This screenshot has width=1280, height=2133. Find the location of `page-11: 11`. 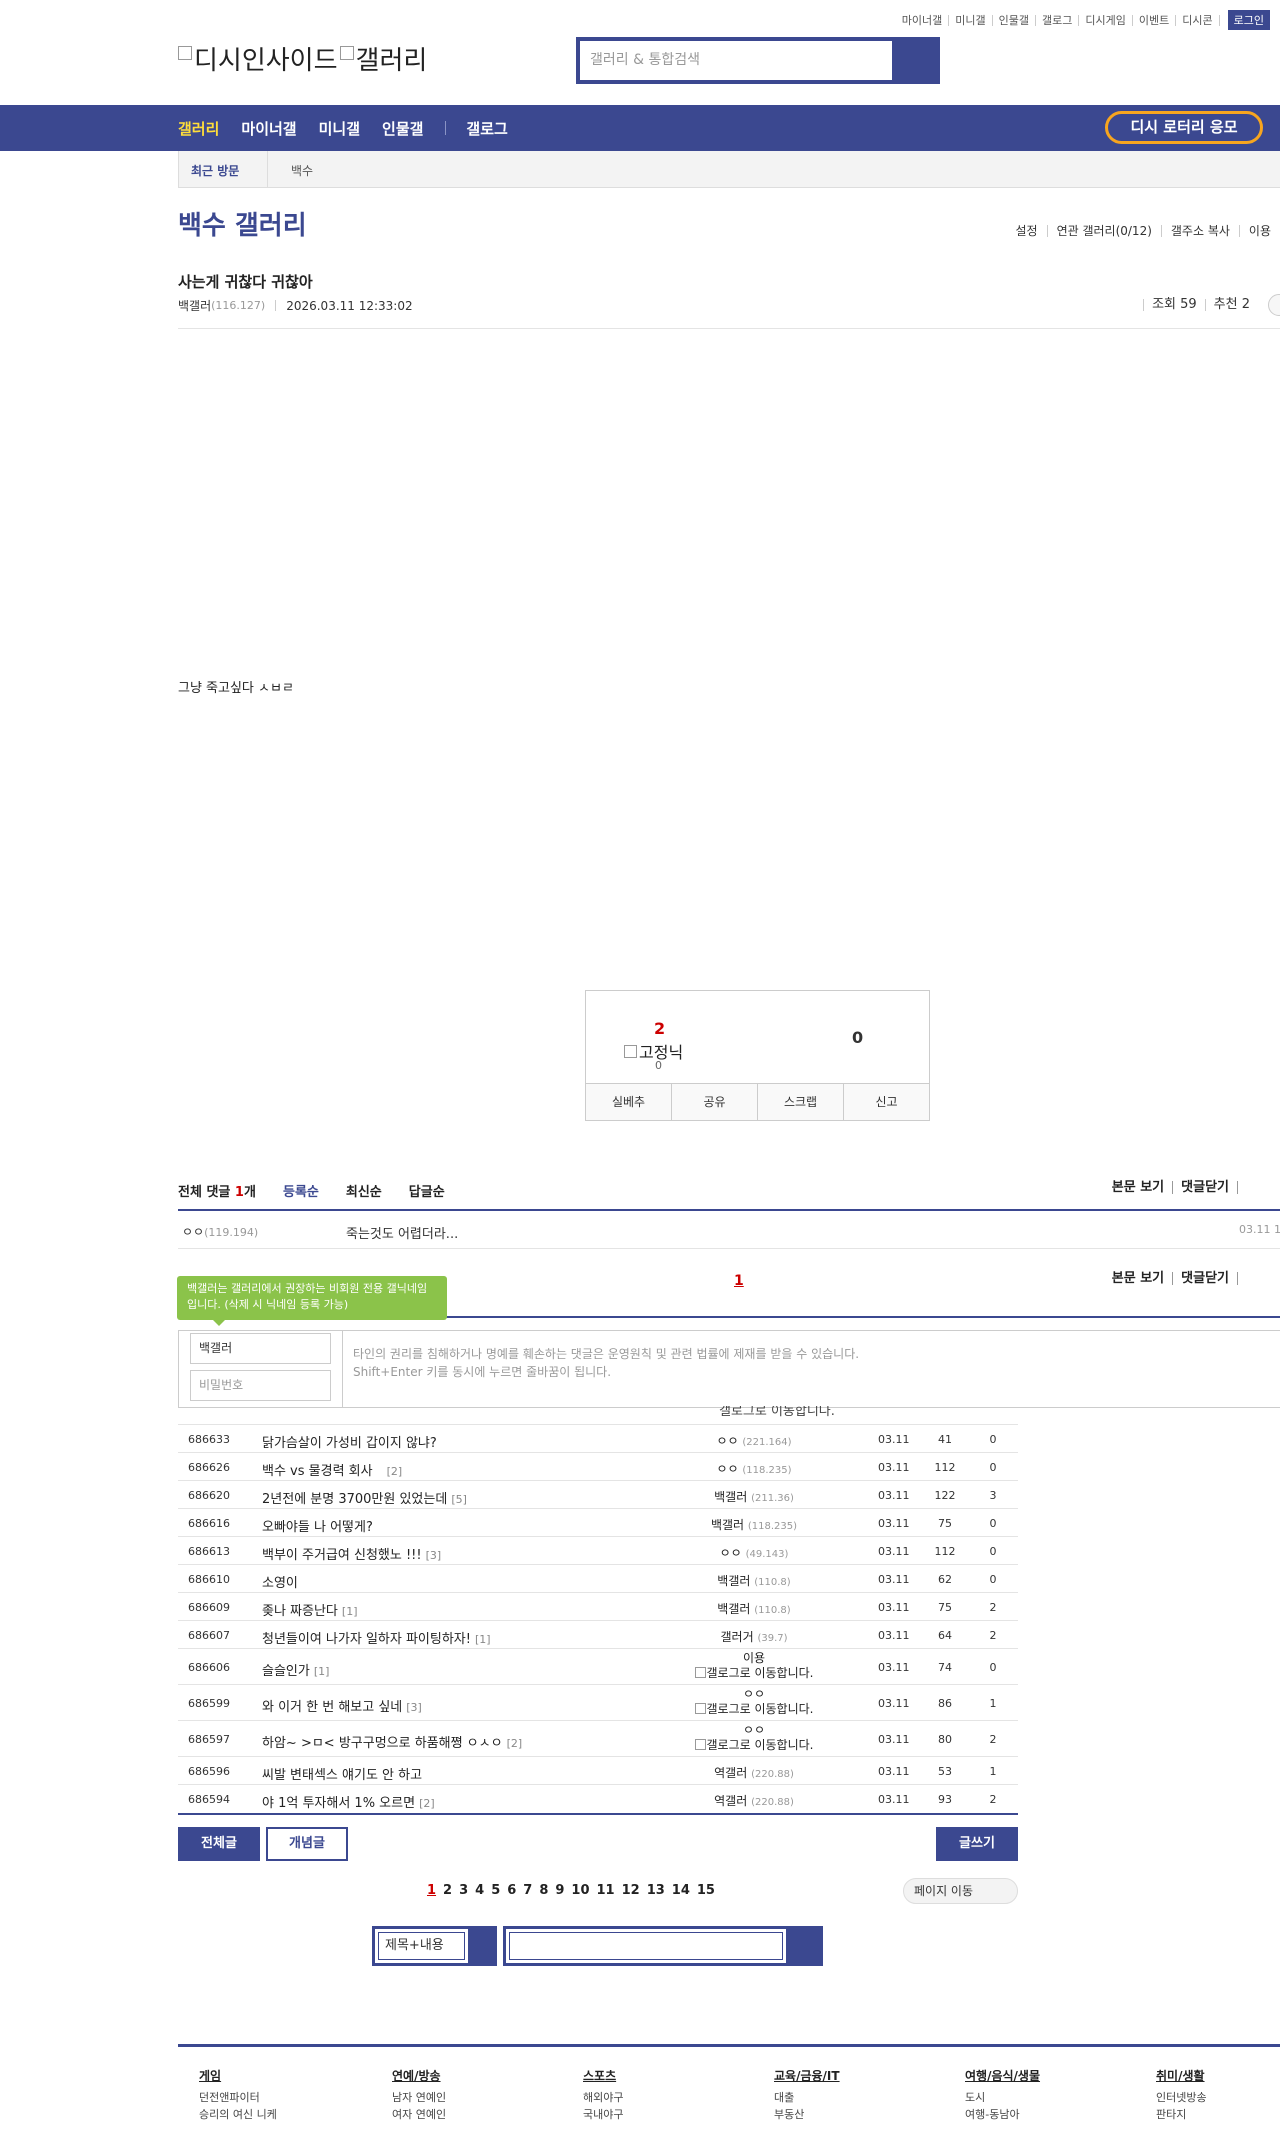

page-11: 11 is located at coordinates (606, 1890).